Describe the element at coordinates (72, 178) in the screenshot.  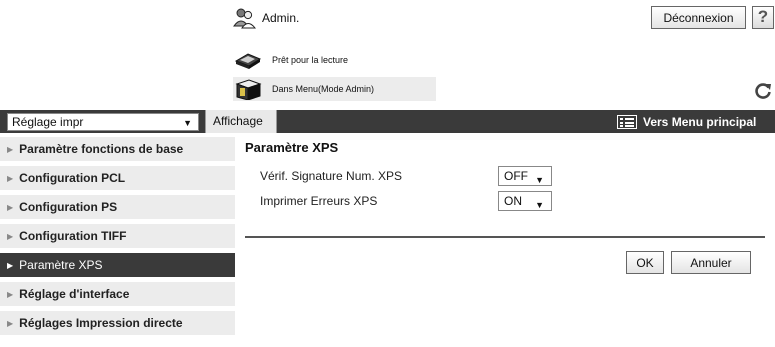
I see `sidebar-item-label: Configuration PCL` at that location.